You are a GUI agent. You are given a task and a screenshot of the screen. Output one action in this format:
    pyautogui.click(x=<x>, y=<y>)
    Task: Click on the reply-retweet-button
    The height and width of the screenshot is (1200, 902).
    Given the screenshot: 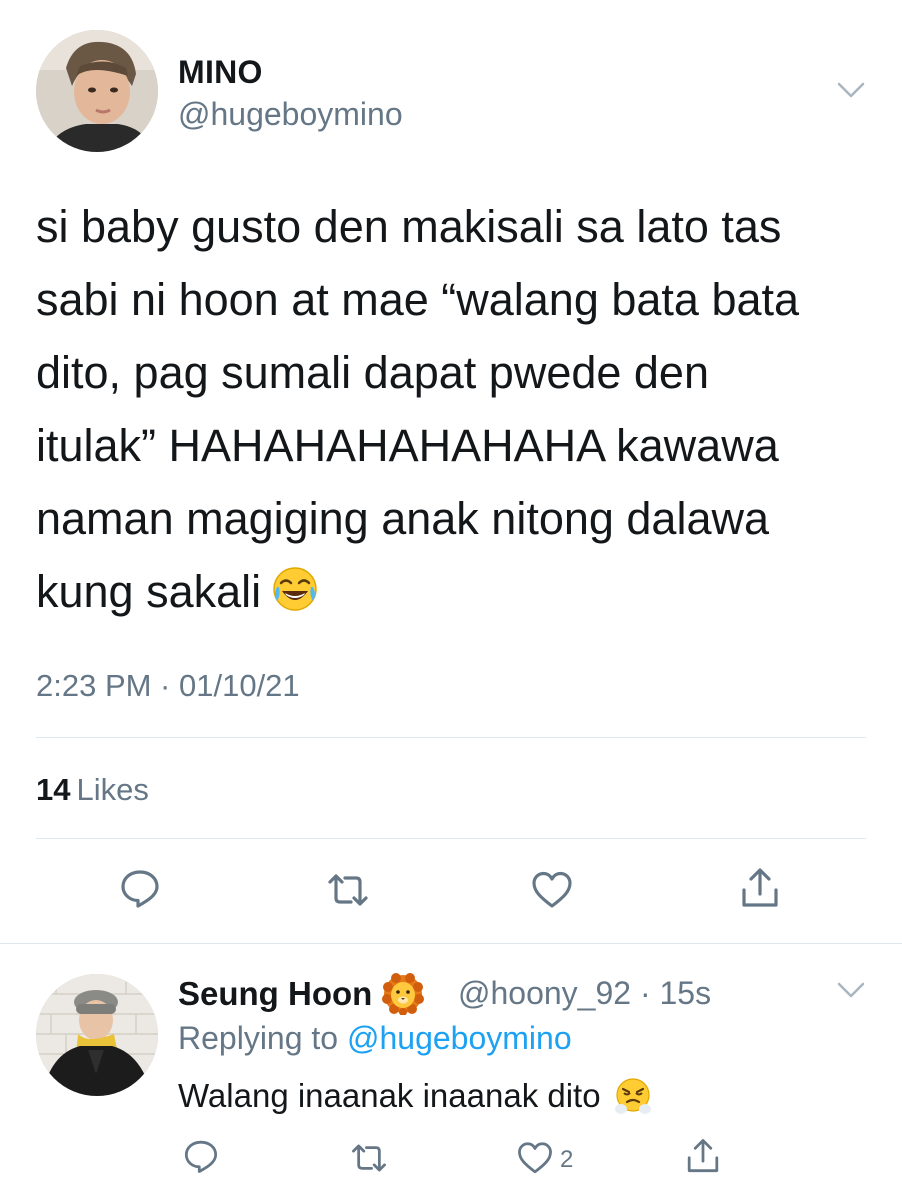 What is the action you would take?
    pyautogui.click(x=369, y=1160)
    